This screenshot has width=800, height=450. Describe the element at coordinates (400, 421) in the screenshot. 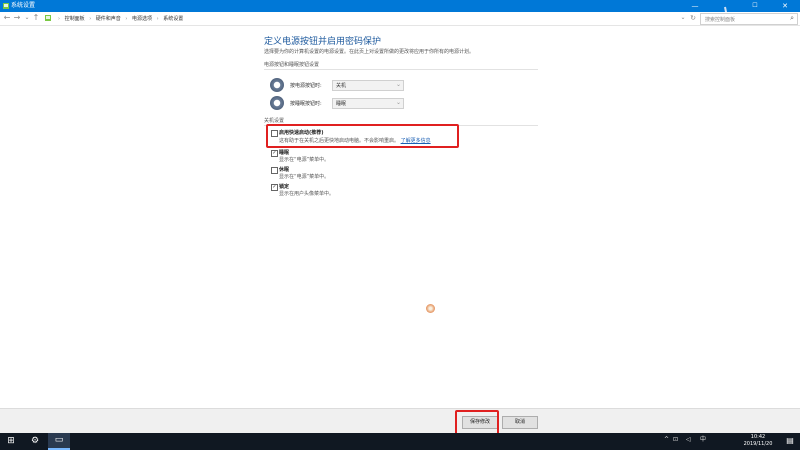

I see `button-bar: 保存修改 取消` at that location.